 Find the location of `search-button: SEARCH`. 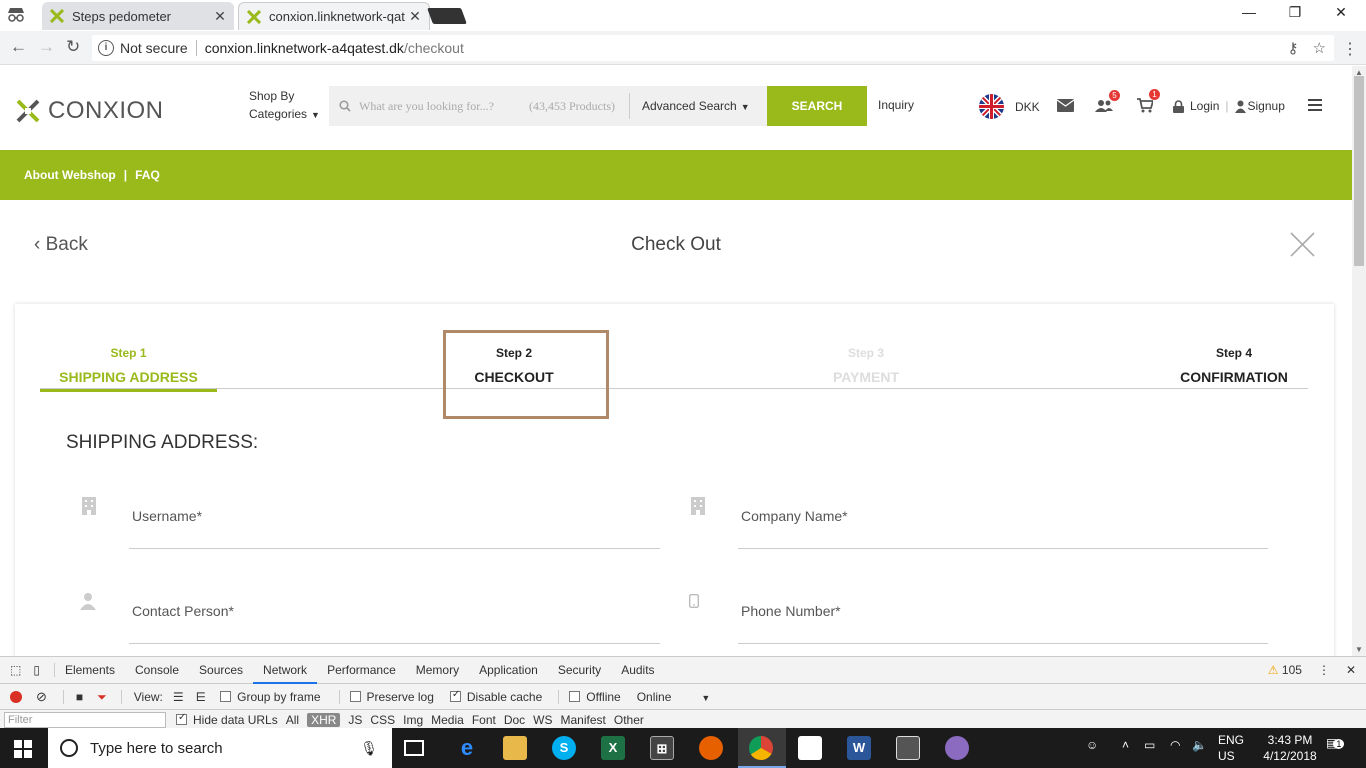

search-button: SEARCH is located at coordinates (817, 106).